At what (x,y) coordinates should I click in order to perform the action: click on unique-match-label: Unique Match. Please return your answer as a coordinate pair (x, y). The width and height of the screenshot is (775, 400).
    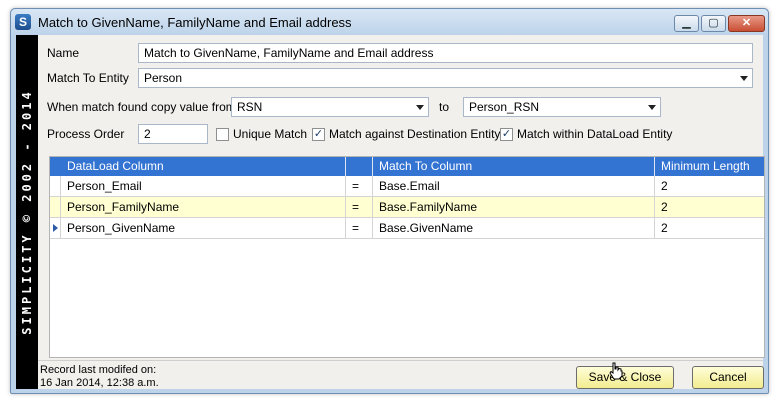
    Looking at the image, I should click on (270, 134).